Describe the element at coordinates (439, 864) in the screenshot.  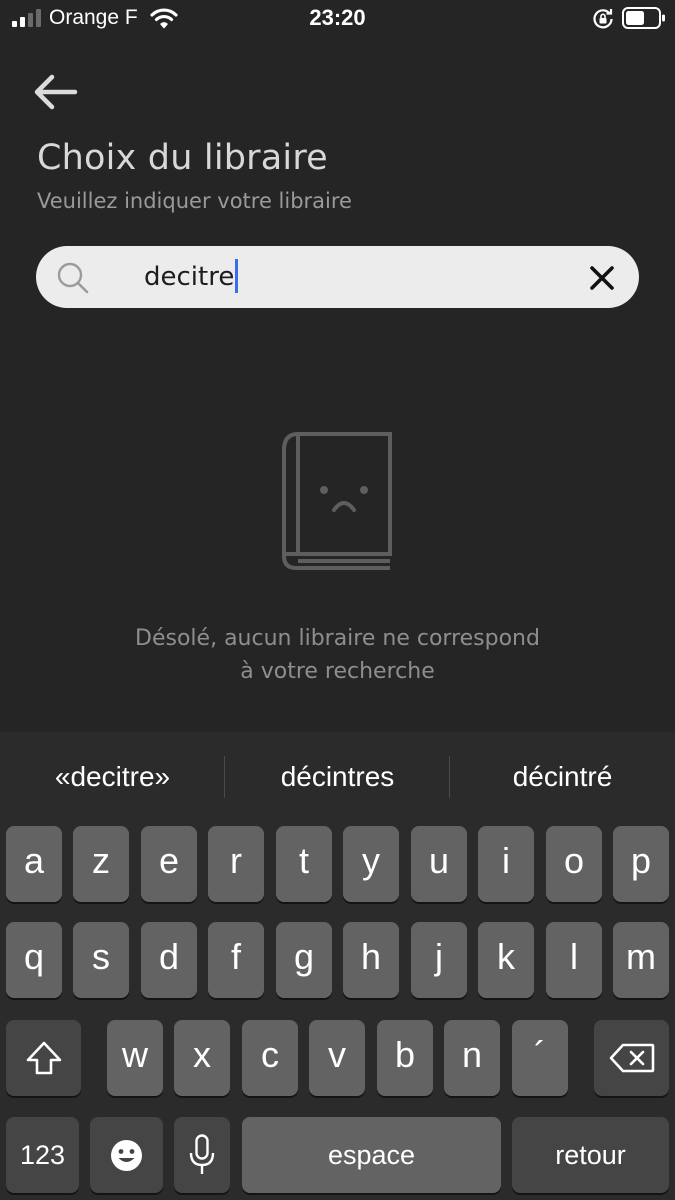
I see `key-u: u` at that location.